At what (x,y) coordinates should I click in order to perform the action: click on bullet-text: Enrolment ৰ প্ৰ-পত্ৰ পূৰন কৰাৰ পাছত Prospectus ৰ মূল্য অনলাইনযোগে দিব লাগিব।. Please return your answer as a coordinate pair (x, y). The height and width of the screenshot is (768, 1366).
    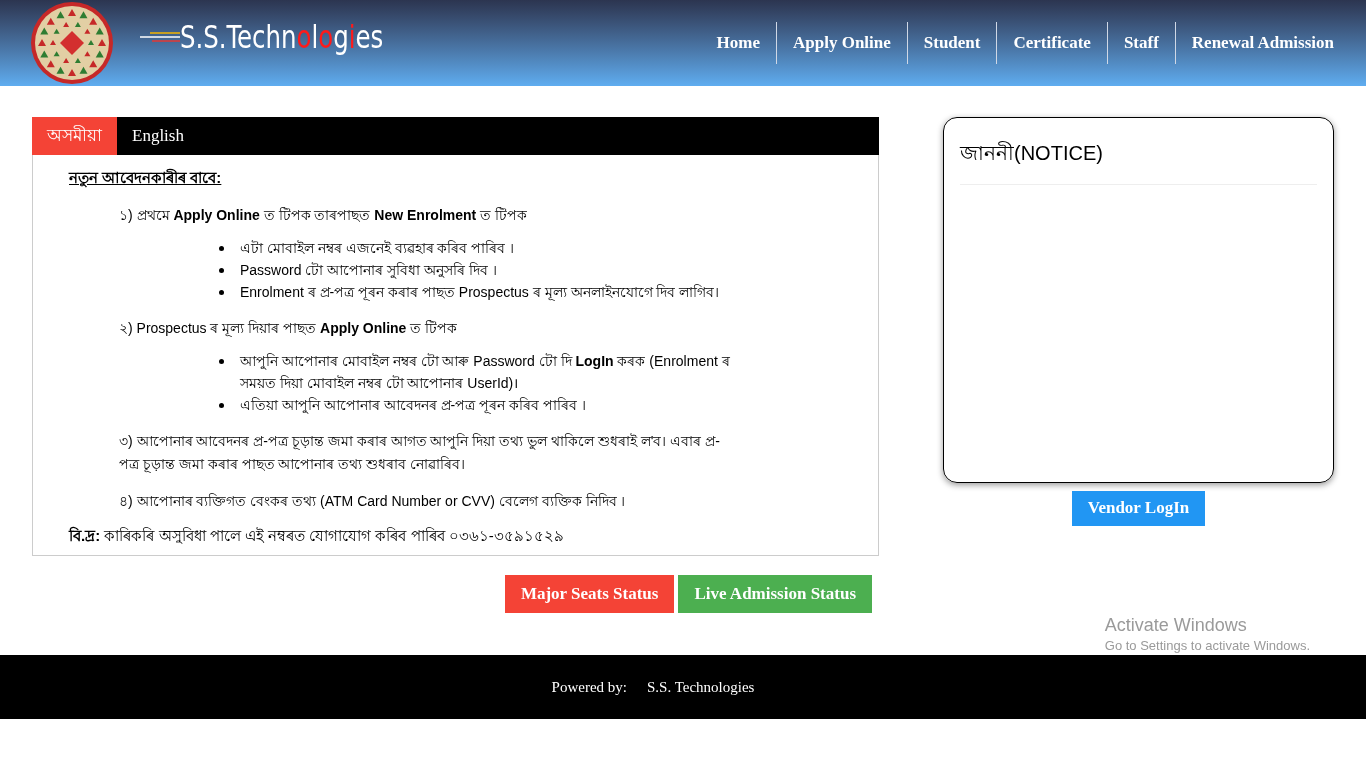
    Looking at the image, I should click on (480, 292).